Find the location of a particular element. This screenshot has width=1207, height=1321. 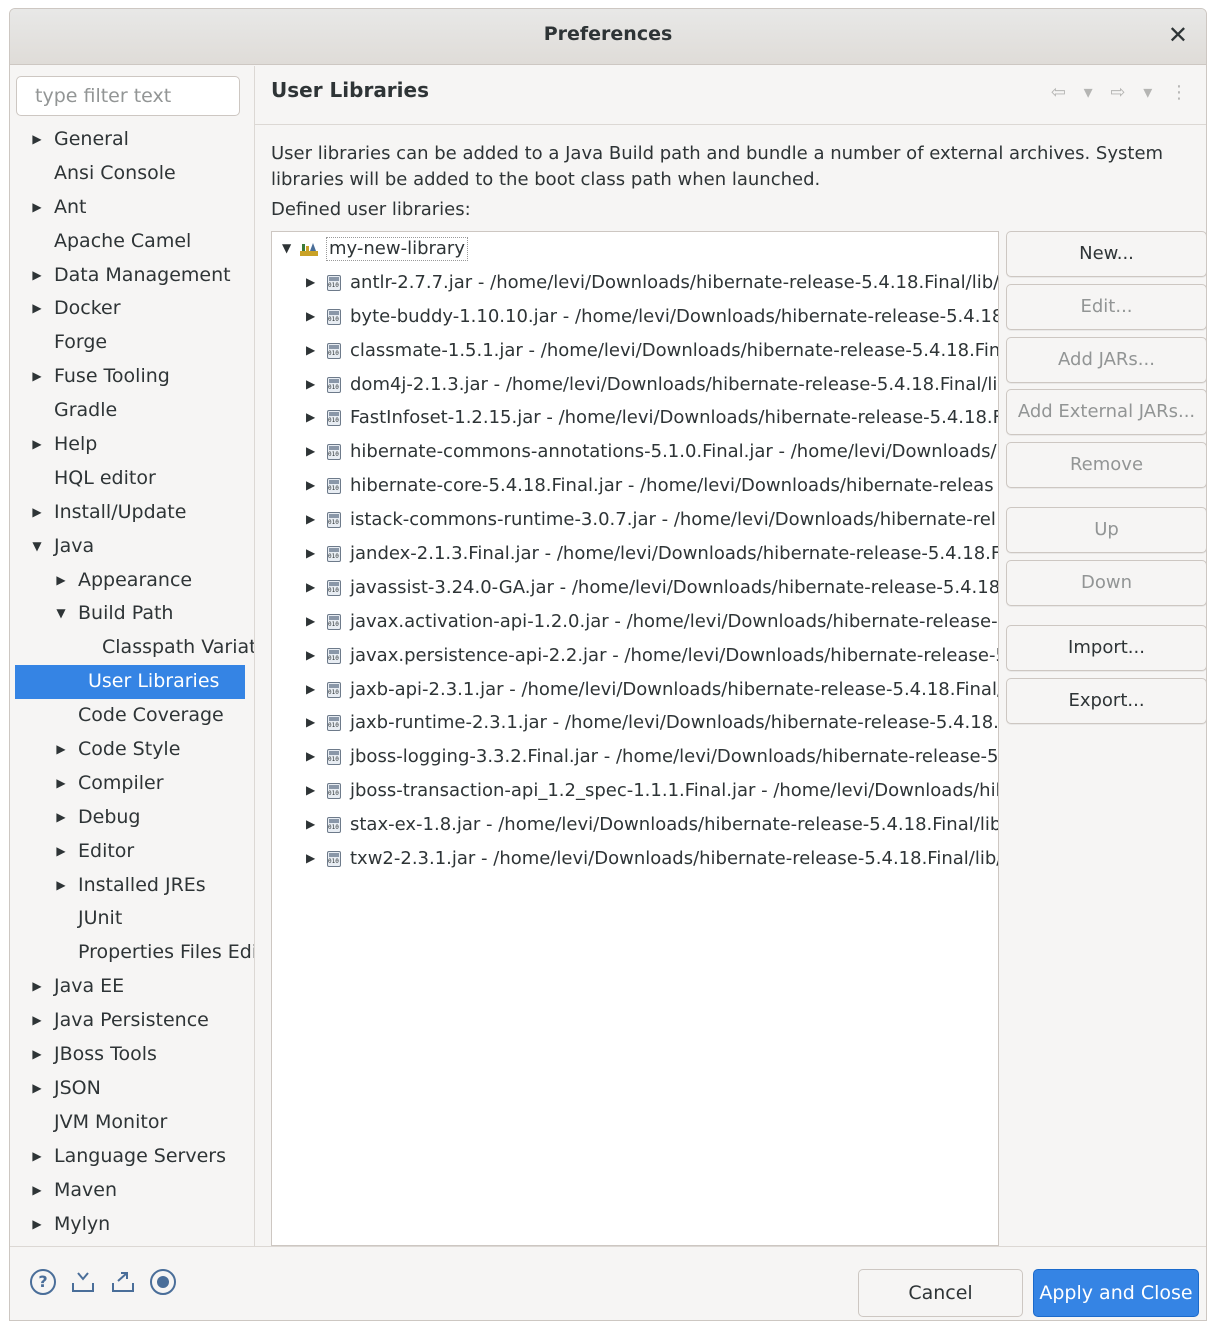

help-icon: ? is located at coordinates (43, 1282).